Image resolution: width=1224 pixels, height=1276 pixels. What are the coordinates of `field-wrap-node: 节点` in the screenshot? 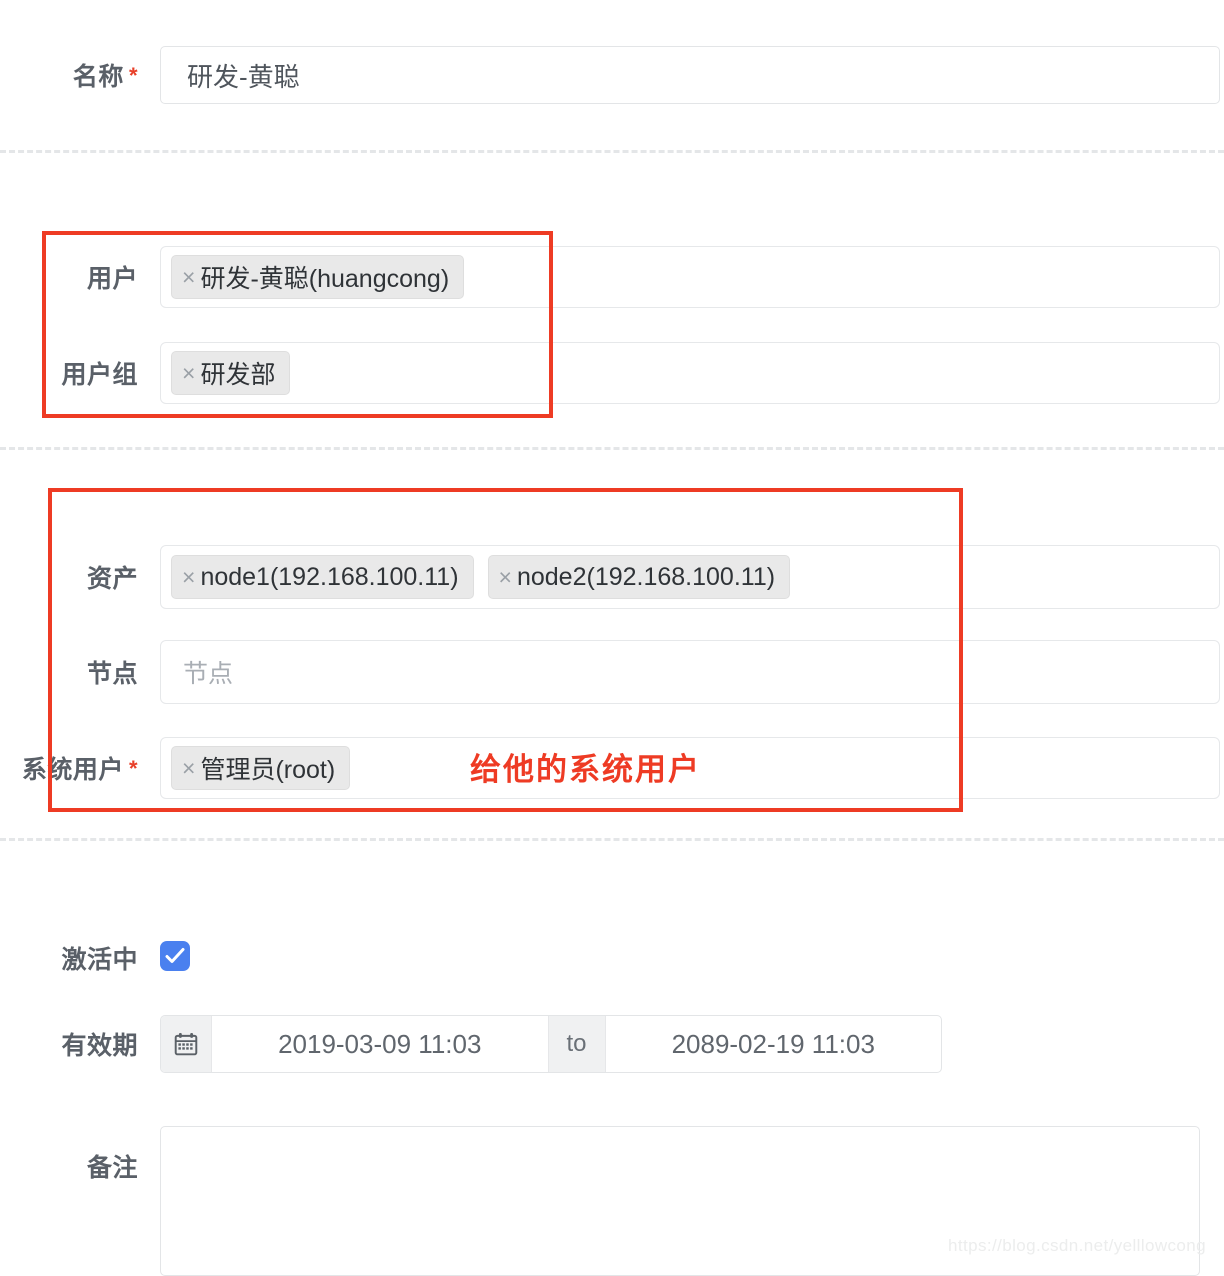 It's located at (692, 672).